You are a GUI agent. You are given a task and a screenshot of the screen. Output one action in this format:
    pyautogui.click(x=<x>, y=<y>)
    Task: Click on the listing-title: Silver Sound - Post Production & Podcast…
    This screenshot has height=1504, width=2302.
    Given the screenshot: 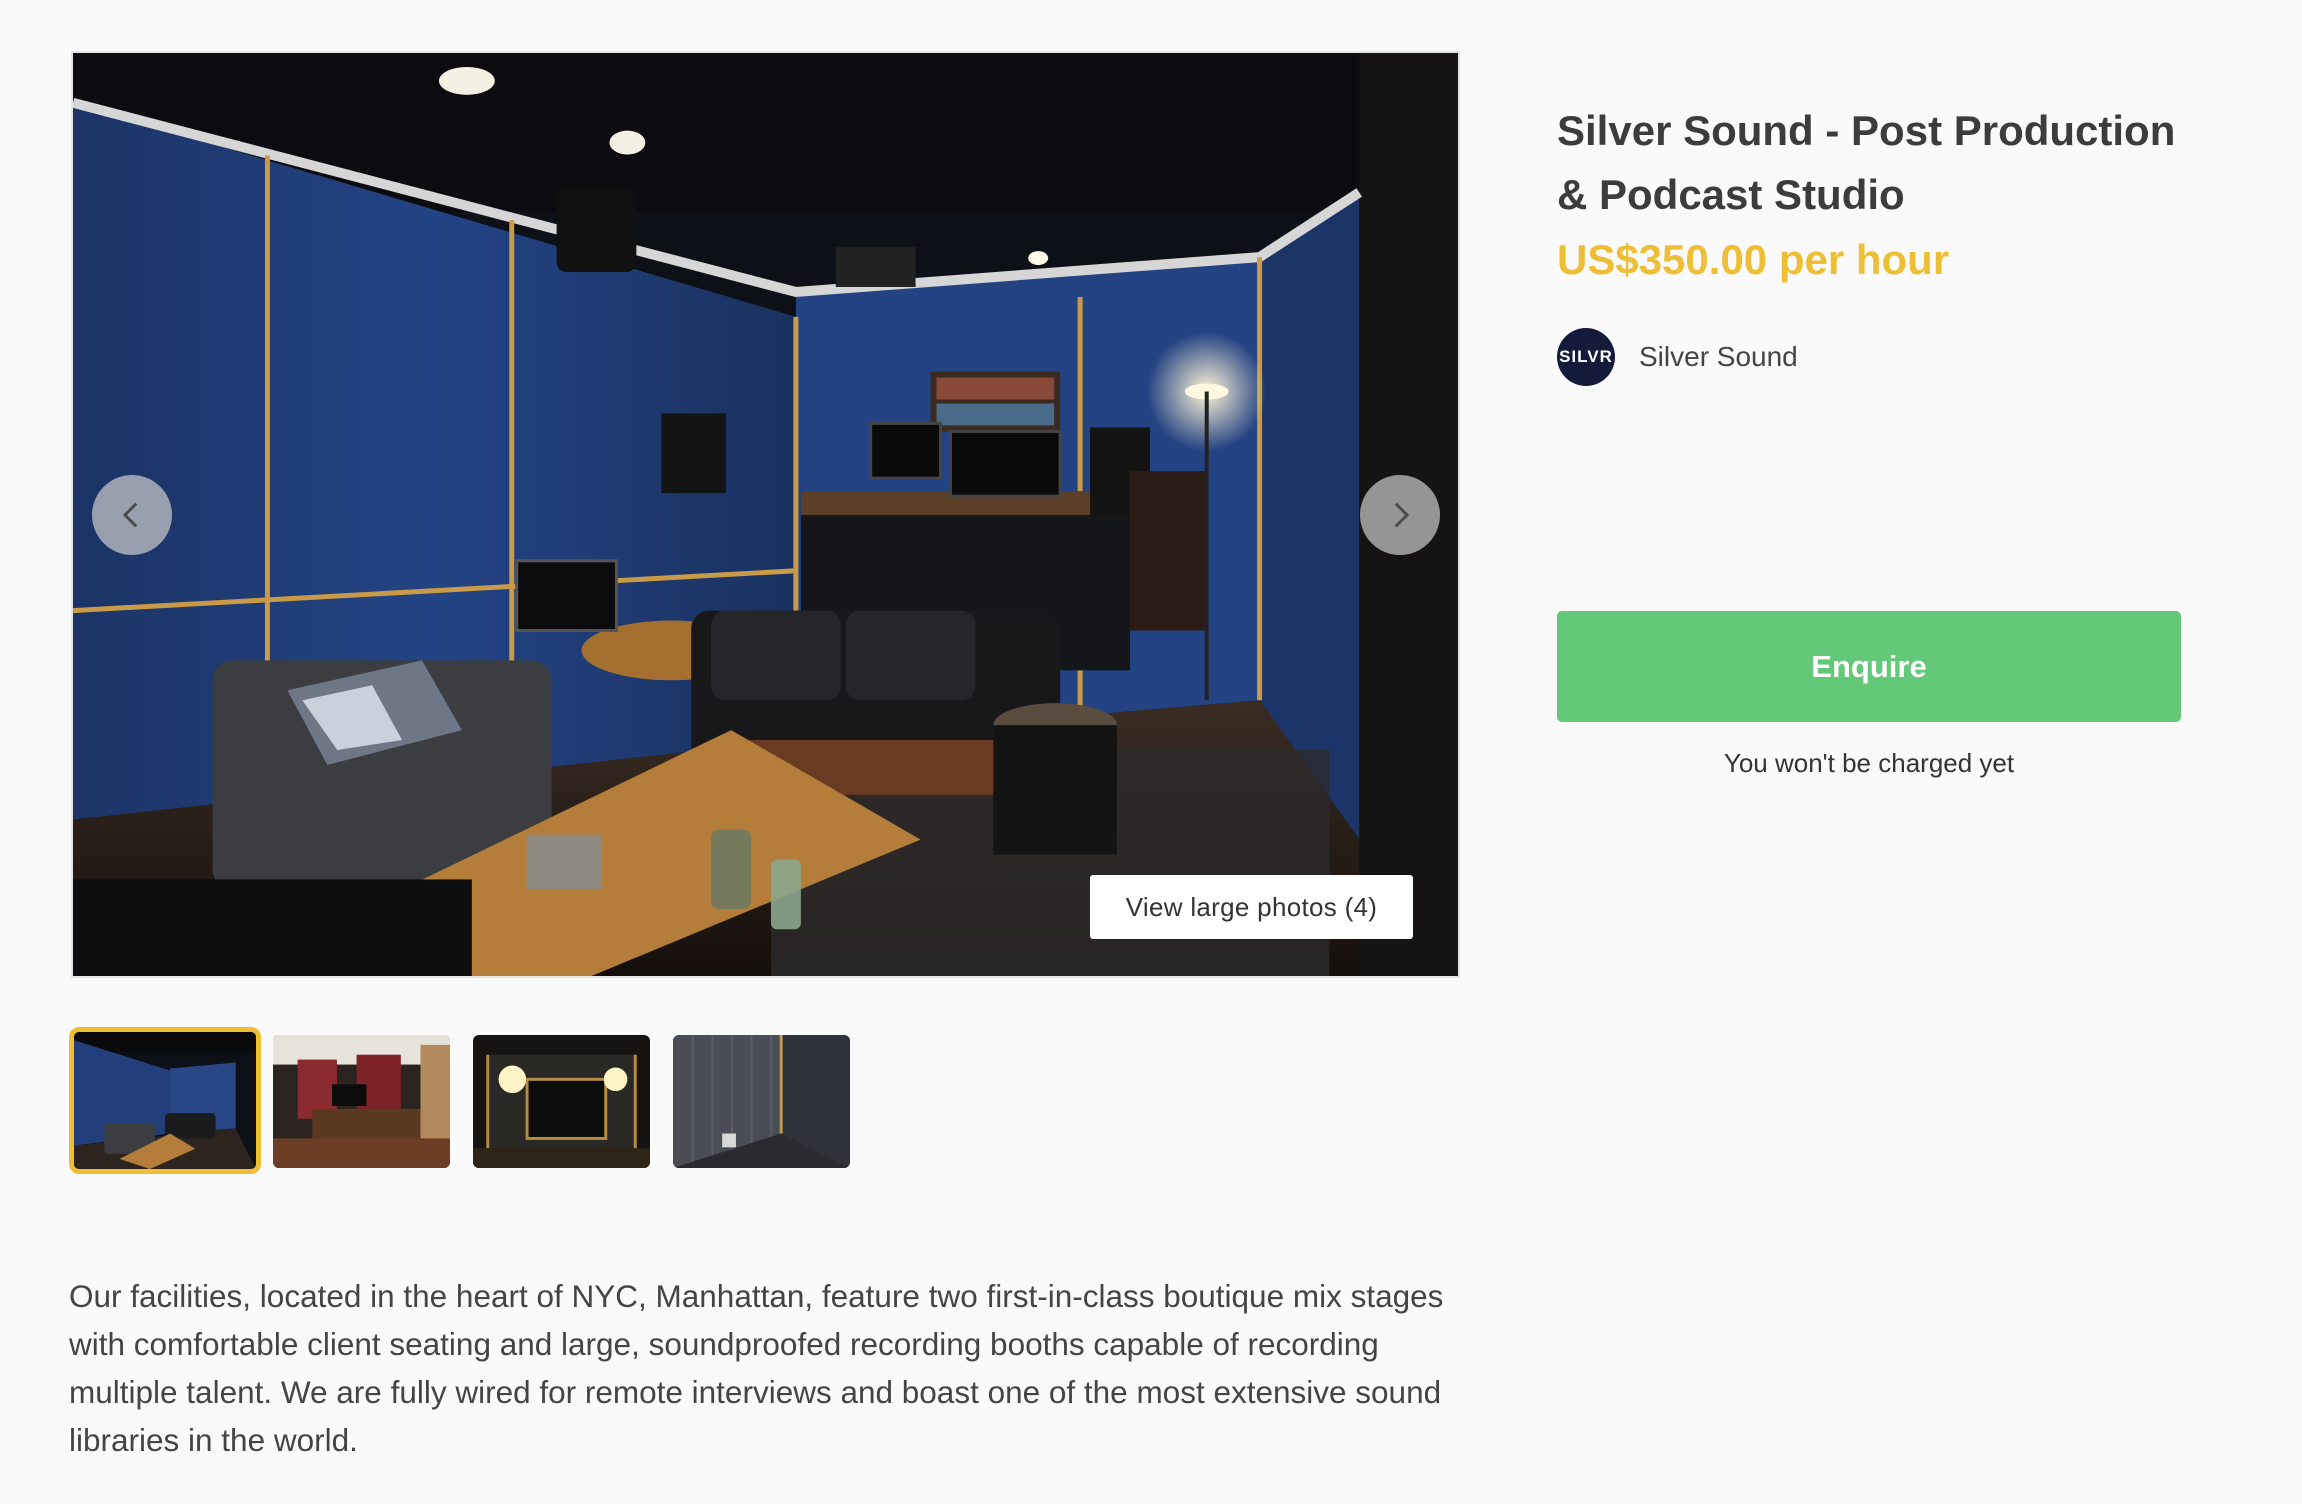 What is the action you would take?
    pyautogui.click(x=1866, y=162)
    